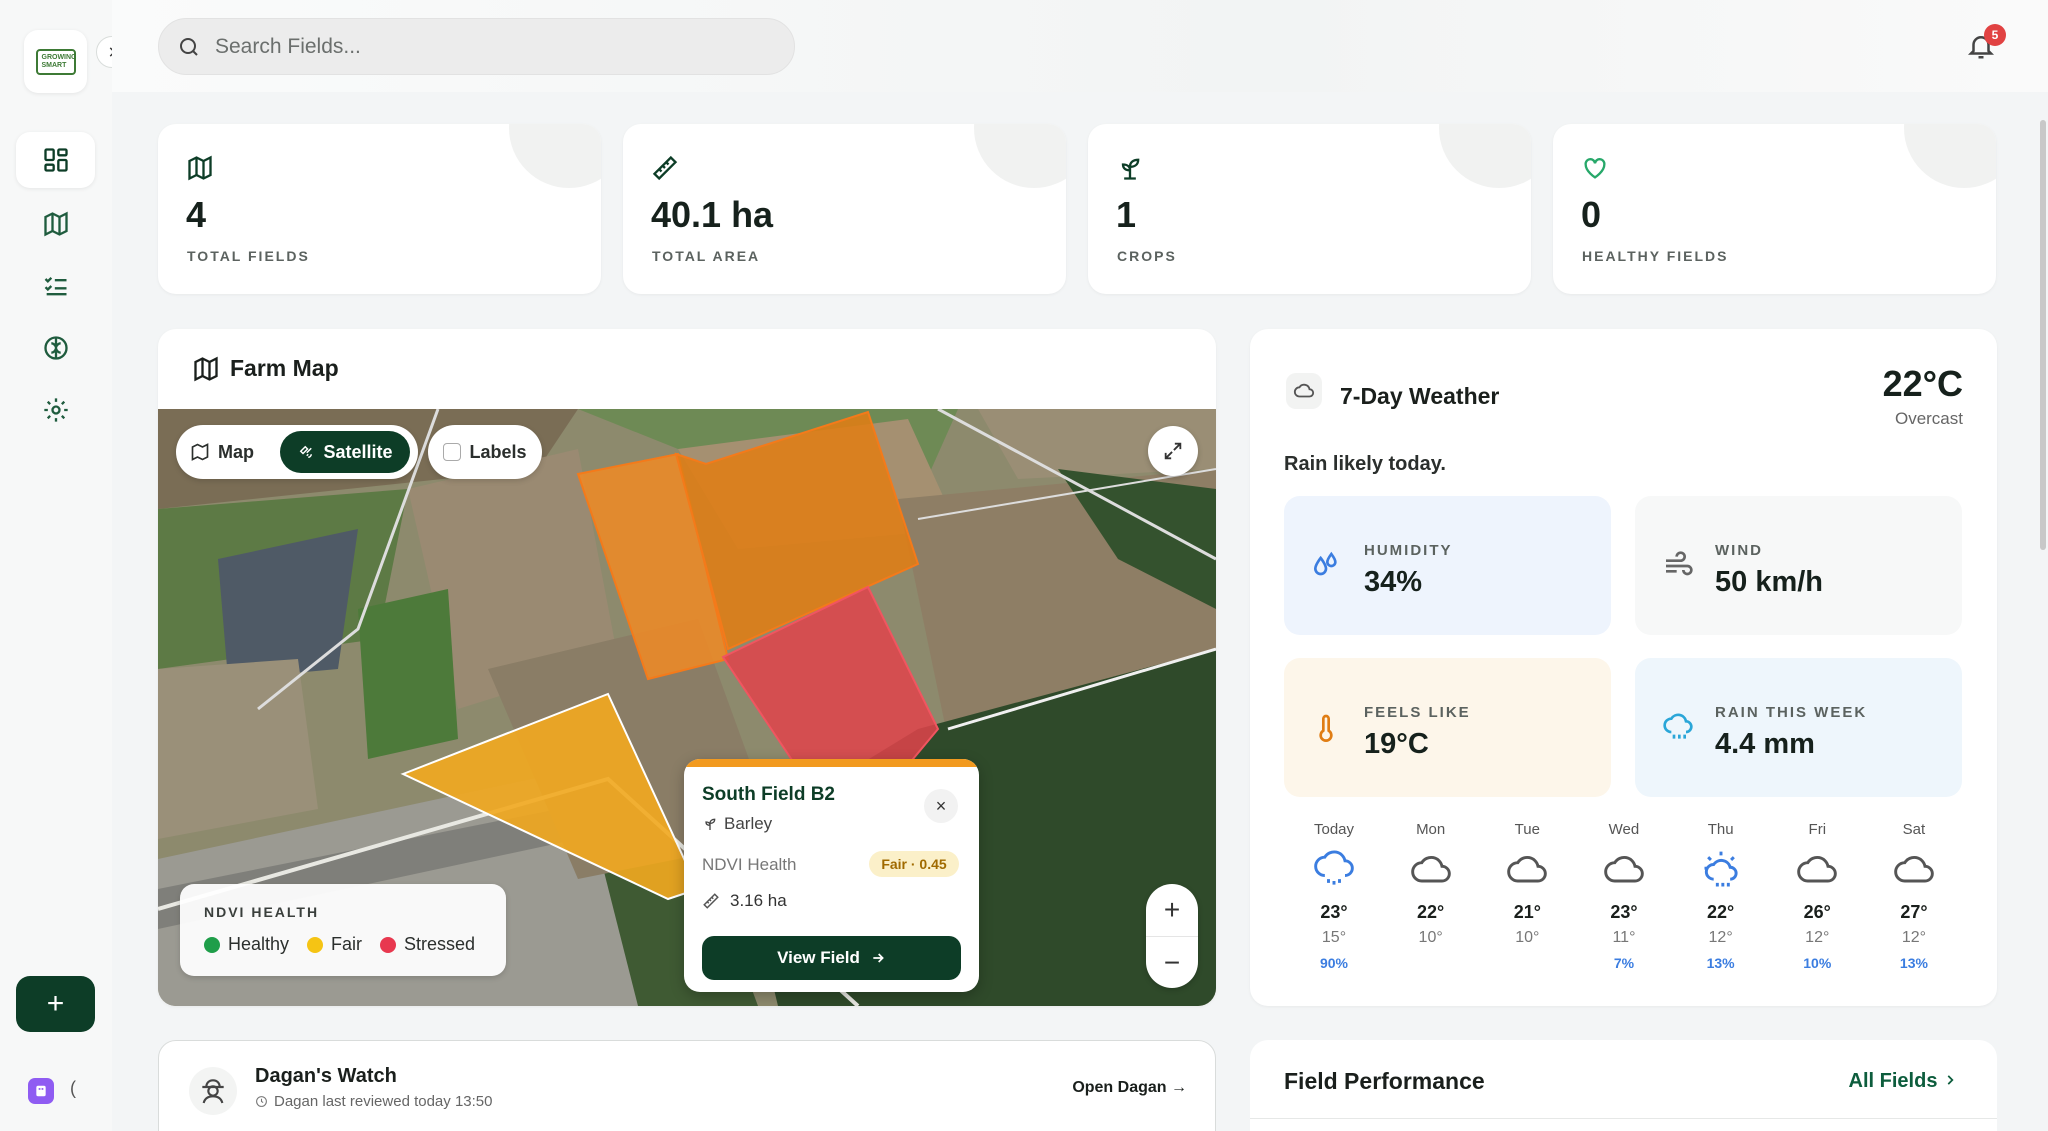  Describe the element at coordinates (1655, 256) in the screenshot. I see `stat-label: HEALTHY FIELDS` at that location.